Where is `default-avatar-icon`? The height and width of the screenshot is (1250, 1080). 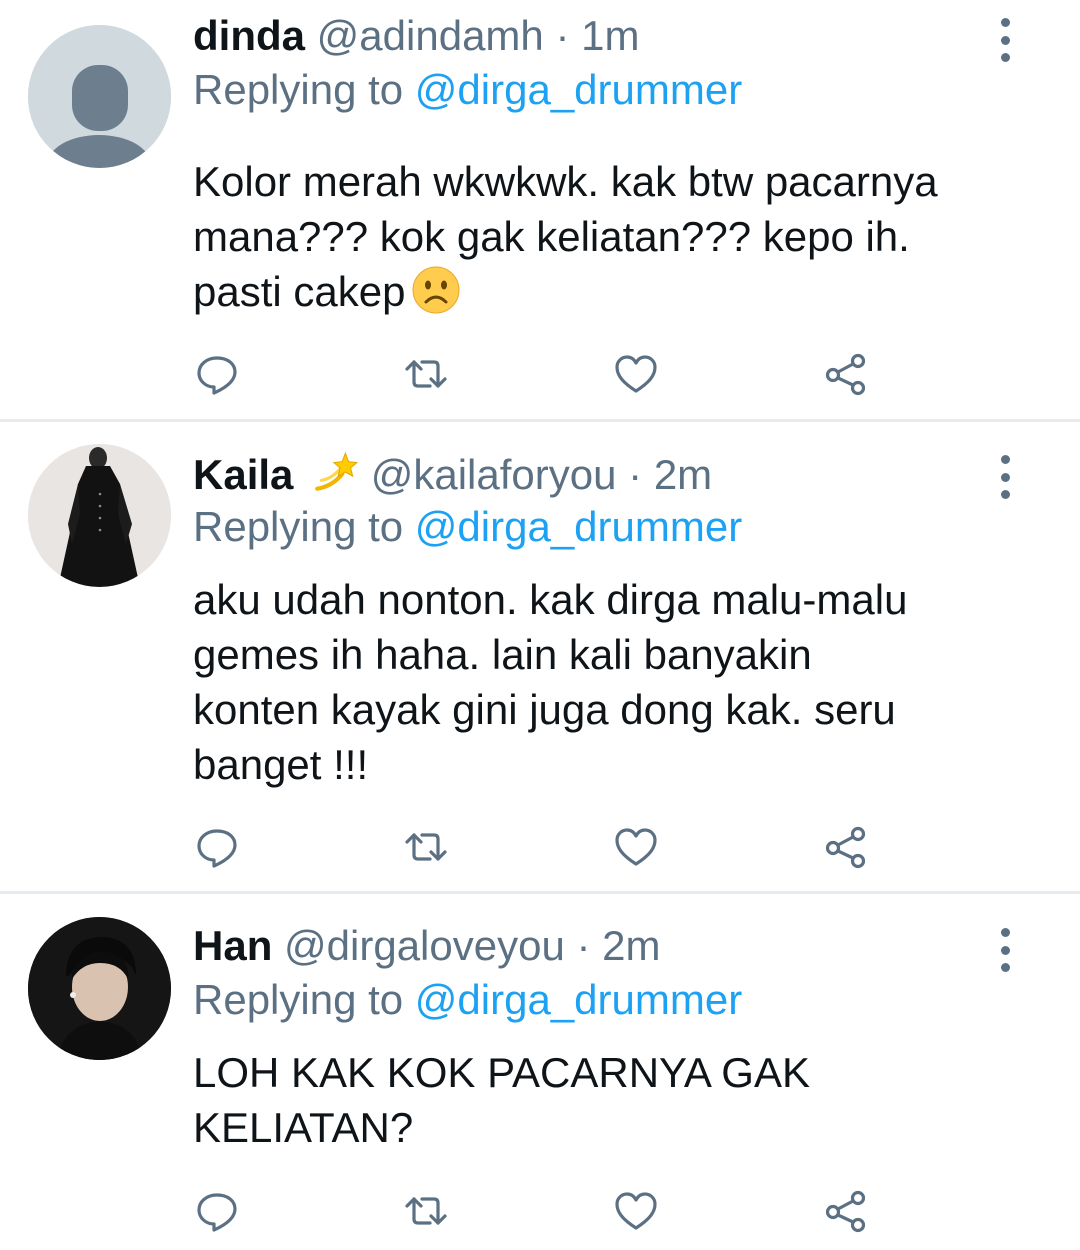 default-avatar-icon is located at coordinates (99, 96).